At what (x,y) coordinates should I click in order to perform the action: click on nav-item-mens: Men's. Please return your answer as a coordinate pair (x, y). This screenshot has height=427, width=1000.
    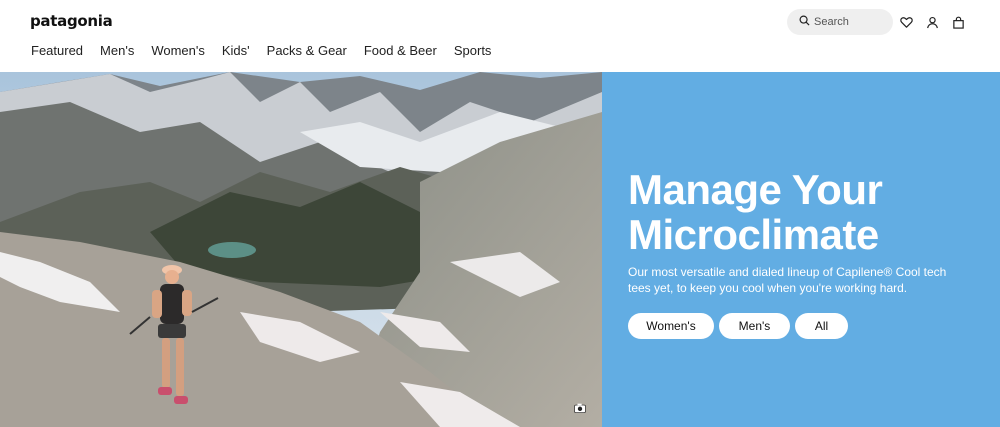
    Looking at the image, I should click on (117, 50).